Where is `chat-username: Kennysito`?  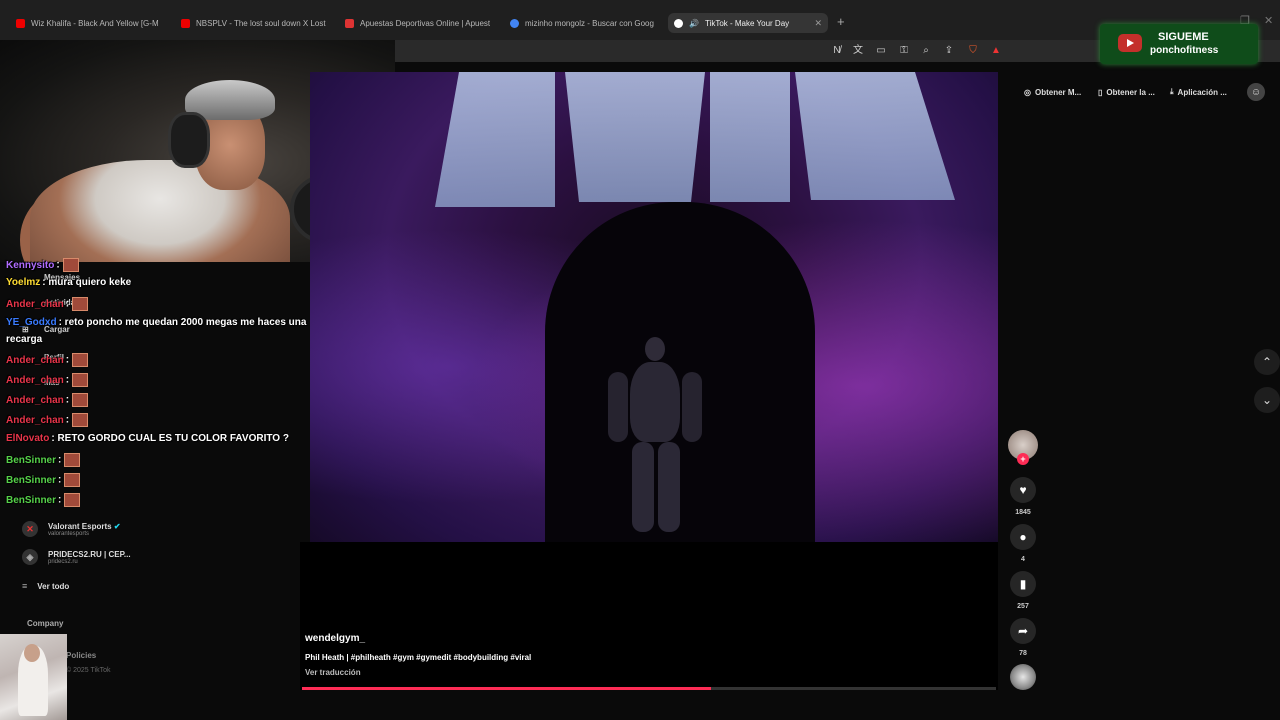 chat-username: Kennysito is located at coordinates (30, 265).